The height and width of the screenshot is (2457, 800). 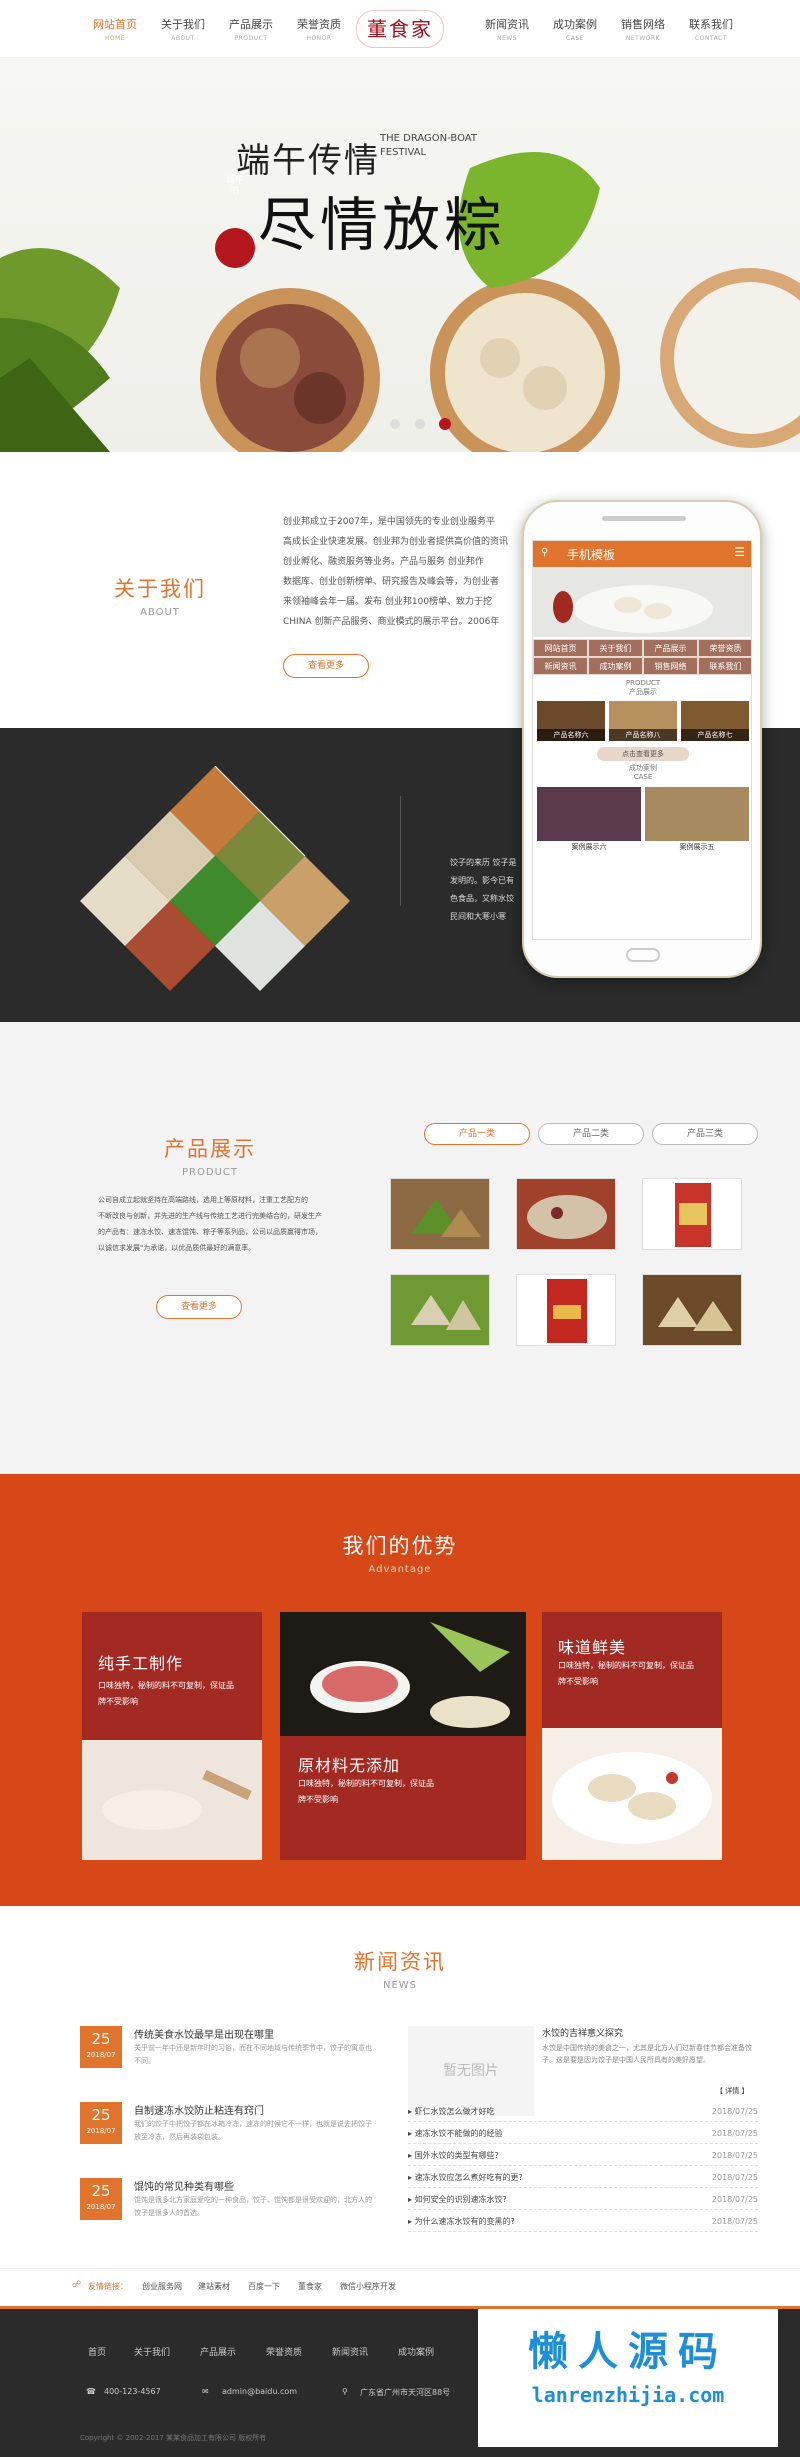 What do you see at coordinates (705, 1134) in the screenshot?
I see `tab-product-3: 产品三类` at bounding box center [705, 1134].